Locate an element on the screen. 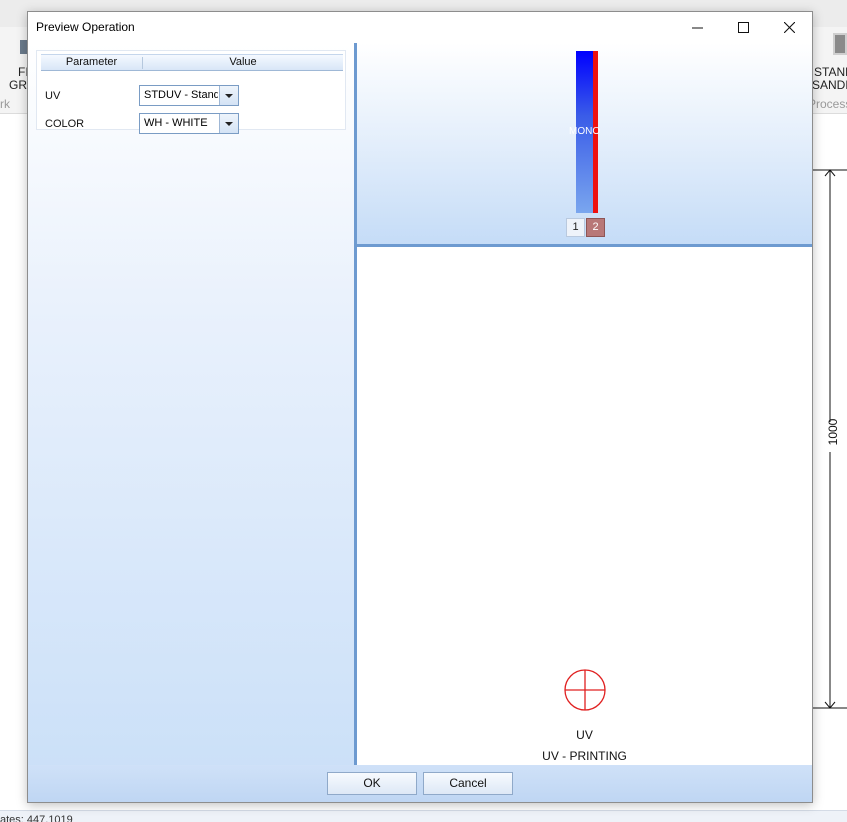 This screenshot has height=822, width=847. status-bar: ates: 447,1019 is located at coordinates (423, 816).